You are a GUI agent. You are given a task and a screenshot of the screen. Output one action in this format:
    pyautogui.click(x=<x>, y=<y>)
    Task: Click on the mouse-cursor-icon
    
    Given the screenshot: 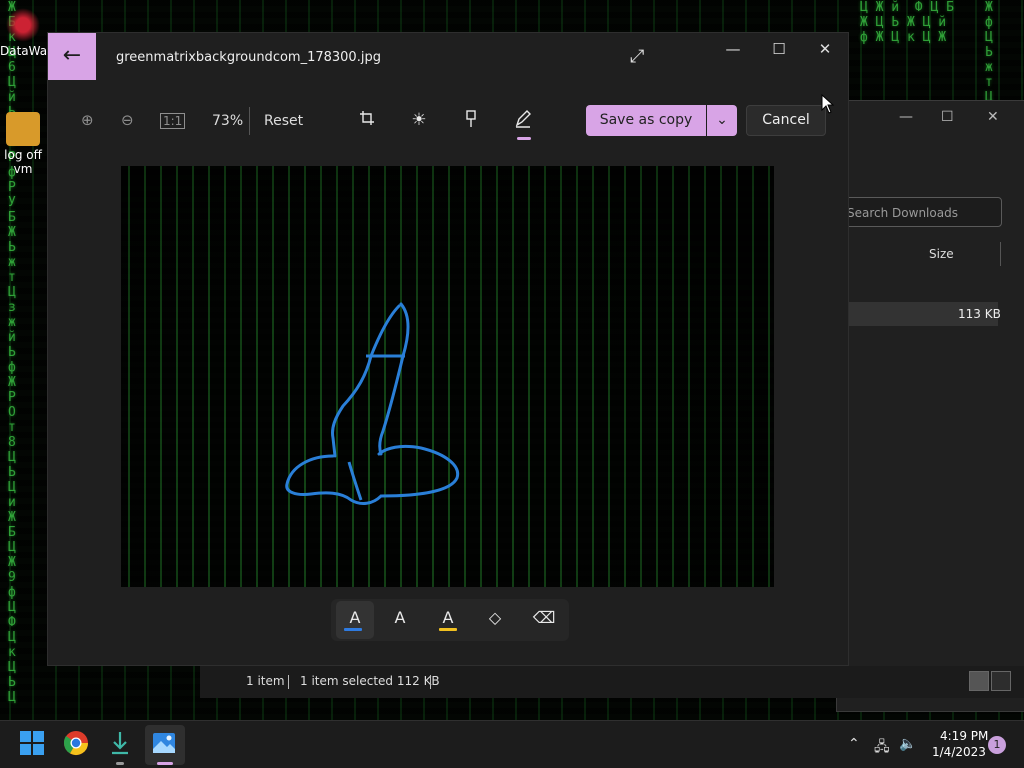 What is the action you would take?
    pyautogui.click(x=828, y=104)
    